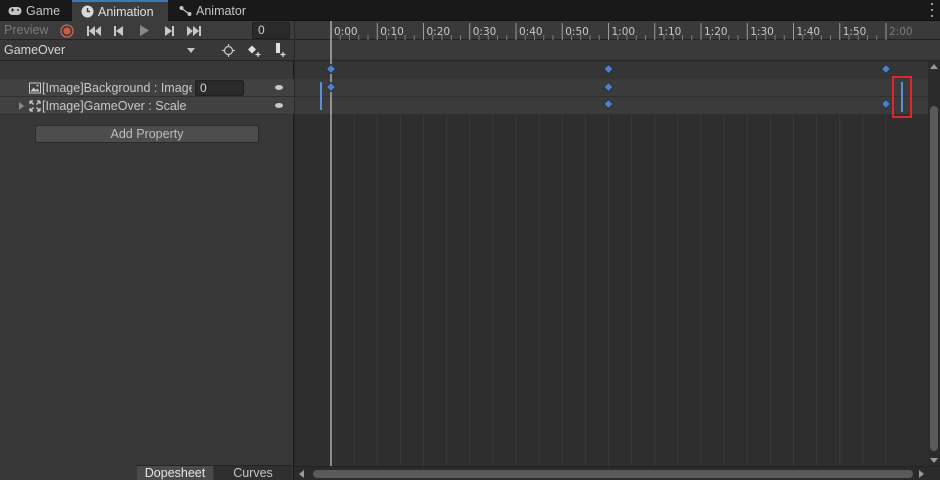 The image size is (940, 480). I want to click on record-button, so click(67, 30).